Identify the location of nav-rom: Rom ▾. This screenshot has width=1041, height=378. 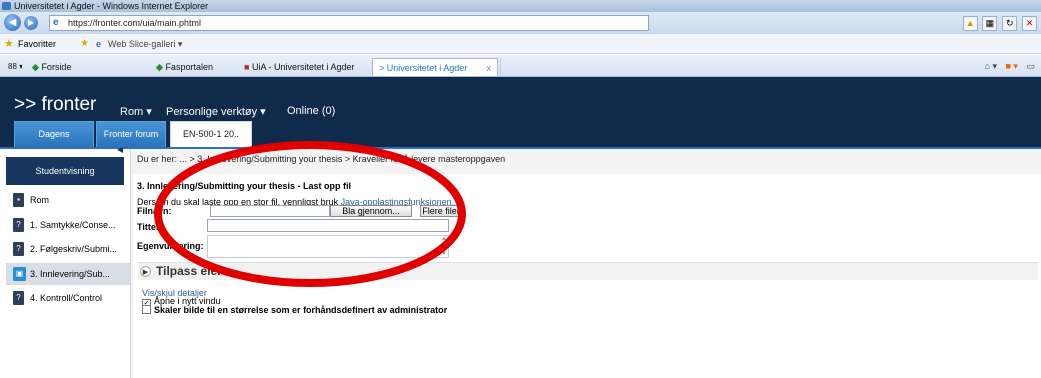
(136, 111).